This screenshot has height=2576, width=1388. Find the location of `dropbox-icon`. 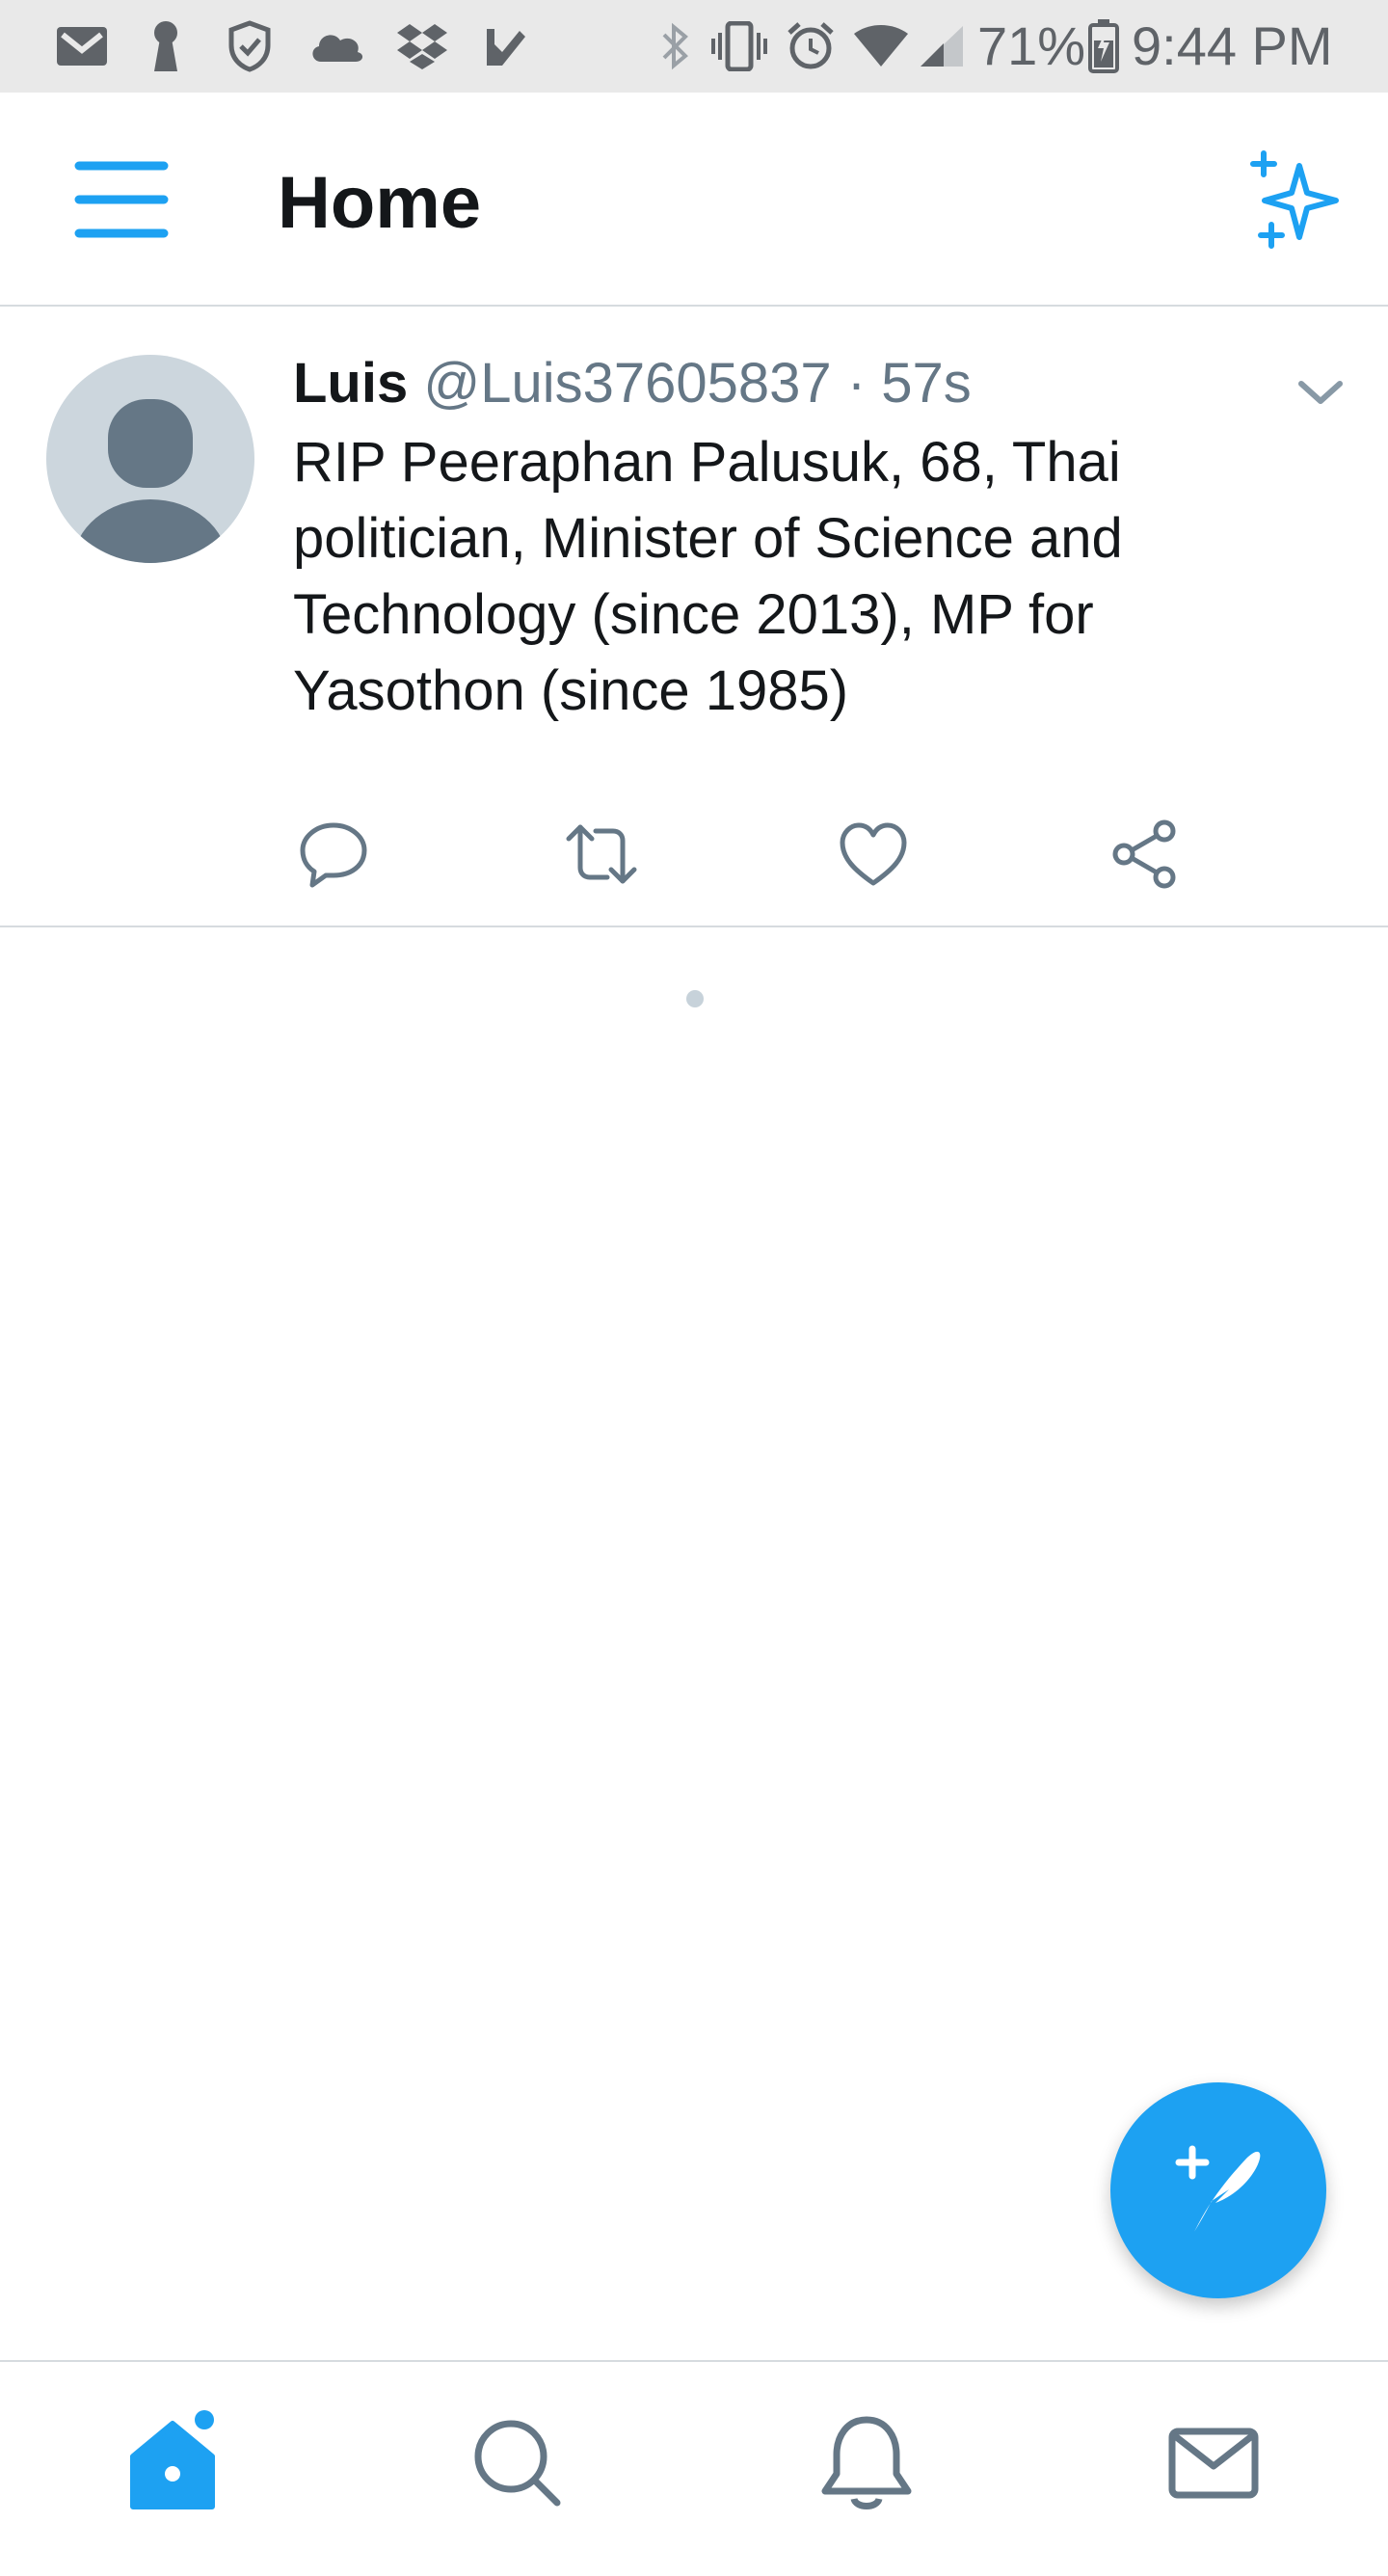

dropbox-icon is located at coordinates (422, 46).